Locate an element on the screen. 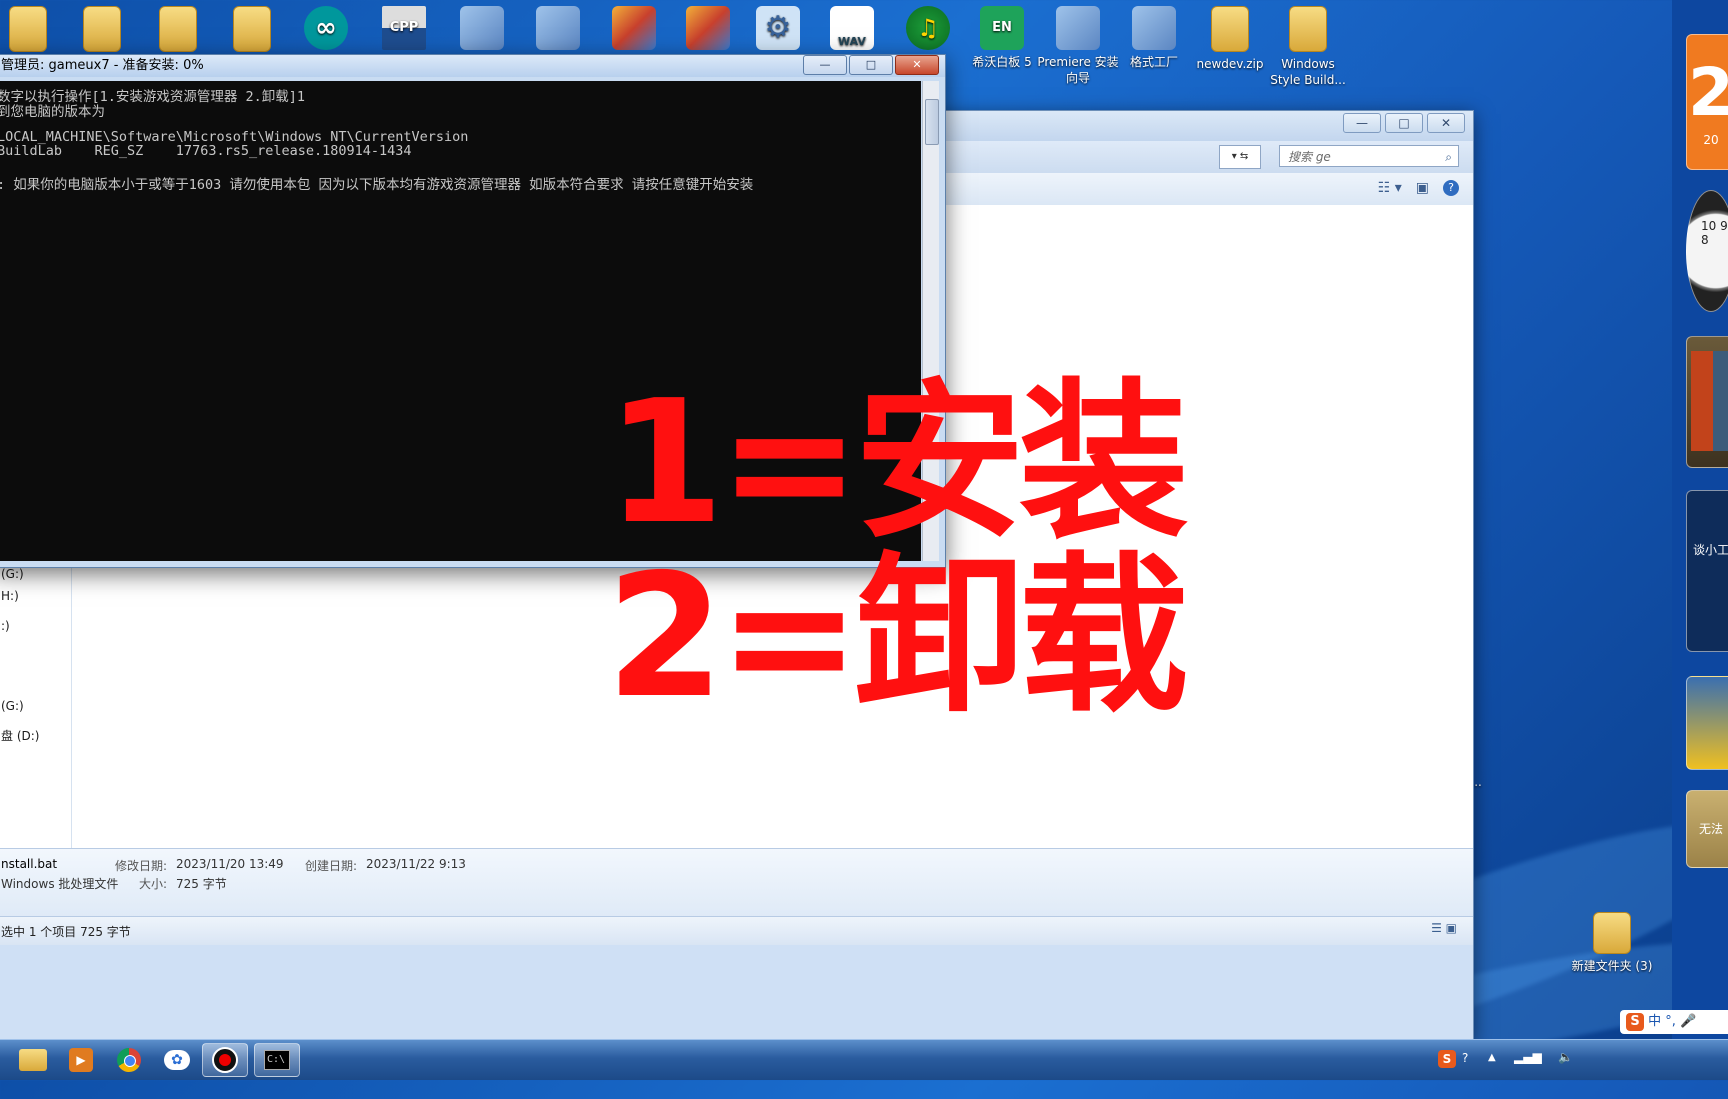  taskbar-chrome-button is located at coordinates (129, 1060).